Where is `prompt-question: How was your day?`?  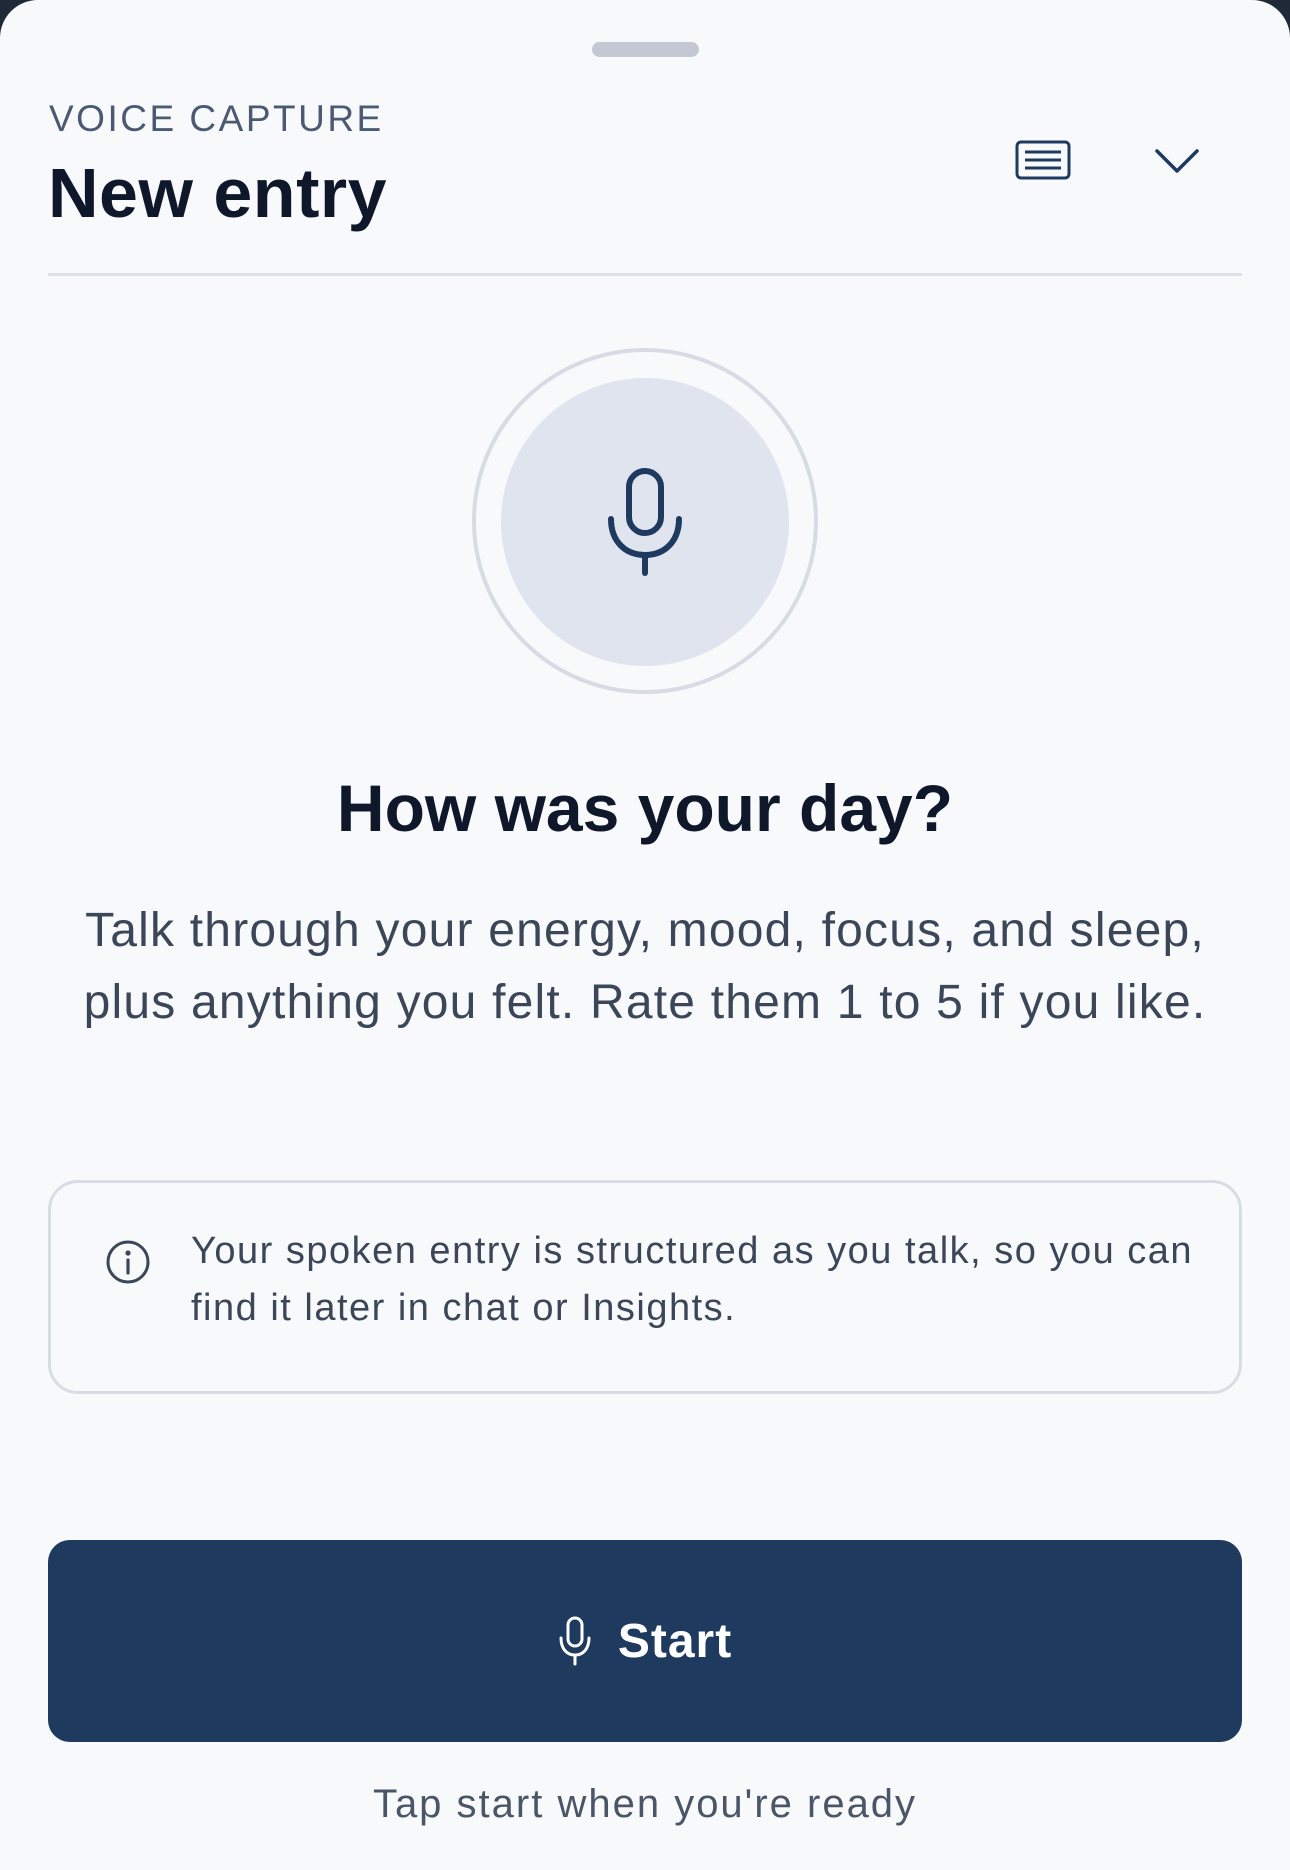 prompt-question: How was your day? is located at coordinates (645, 808).